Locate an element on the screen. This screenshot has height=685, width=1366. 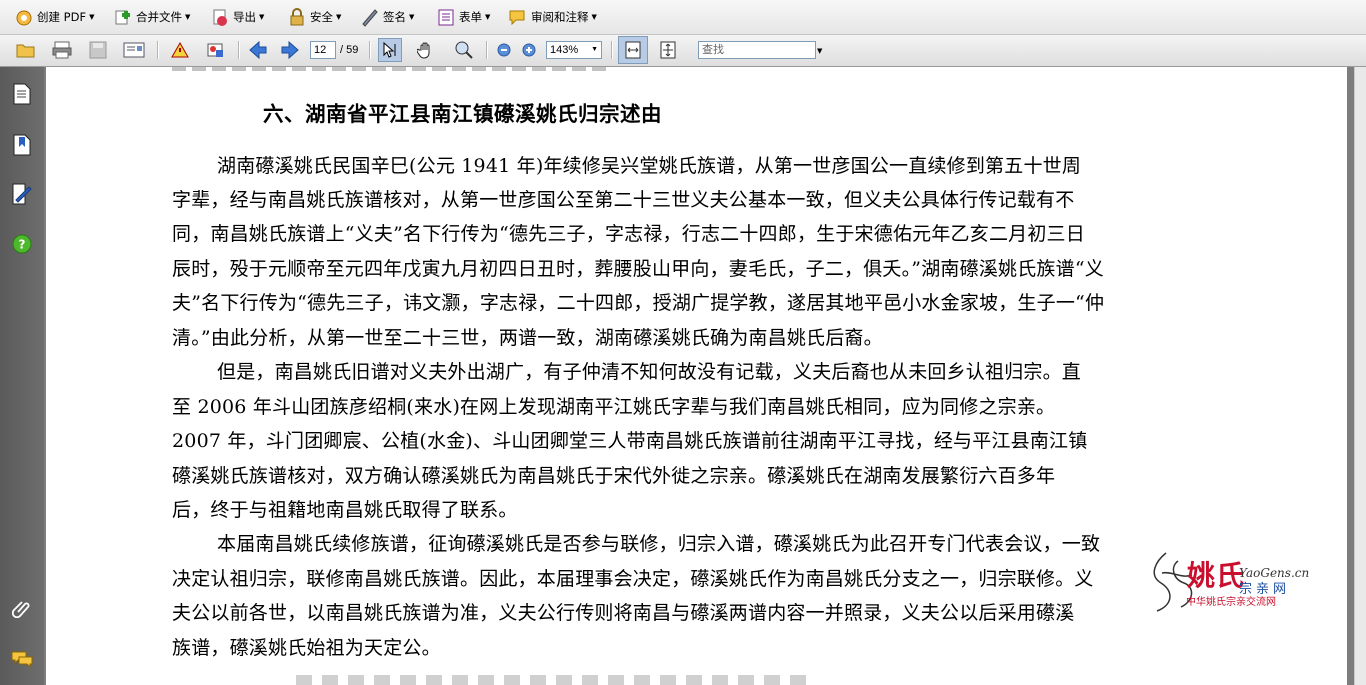
combine-files-menu: 合并文件 ▼ is located at coordinates (151, 17).